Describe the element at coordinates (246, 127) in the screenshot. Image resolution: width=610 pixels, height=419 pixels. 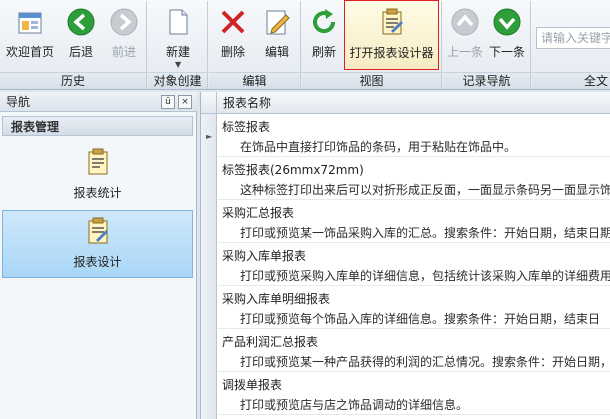
I see `report-name: 标签报表` at that location.